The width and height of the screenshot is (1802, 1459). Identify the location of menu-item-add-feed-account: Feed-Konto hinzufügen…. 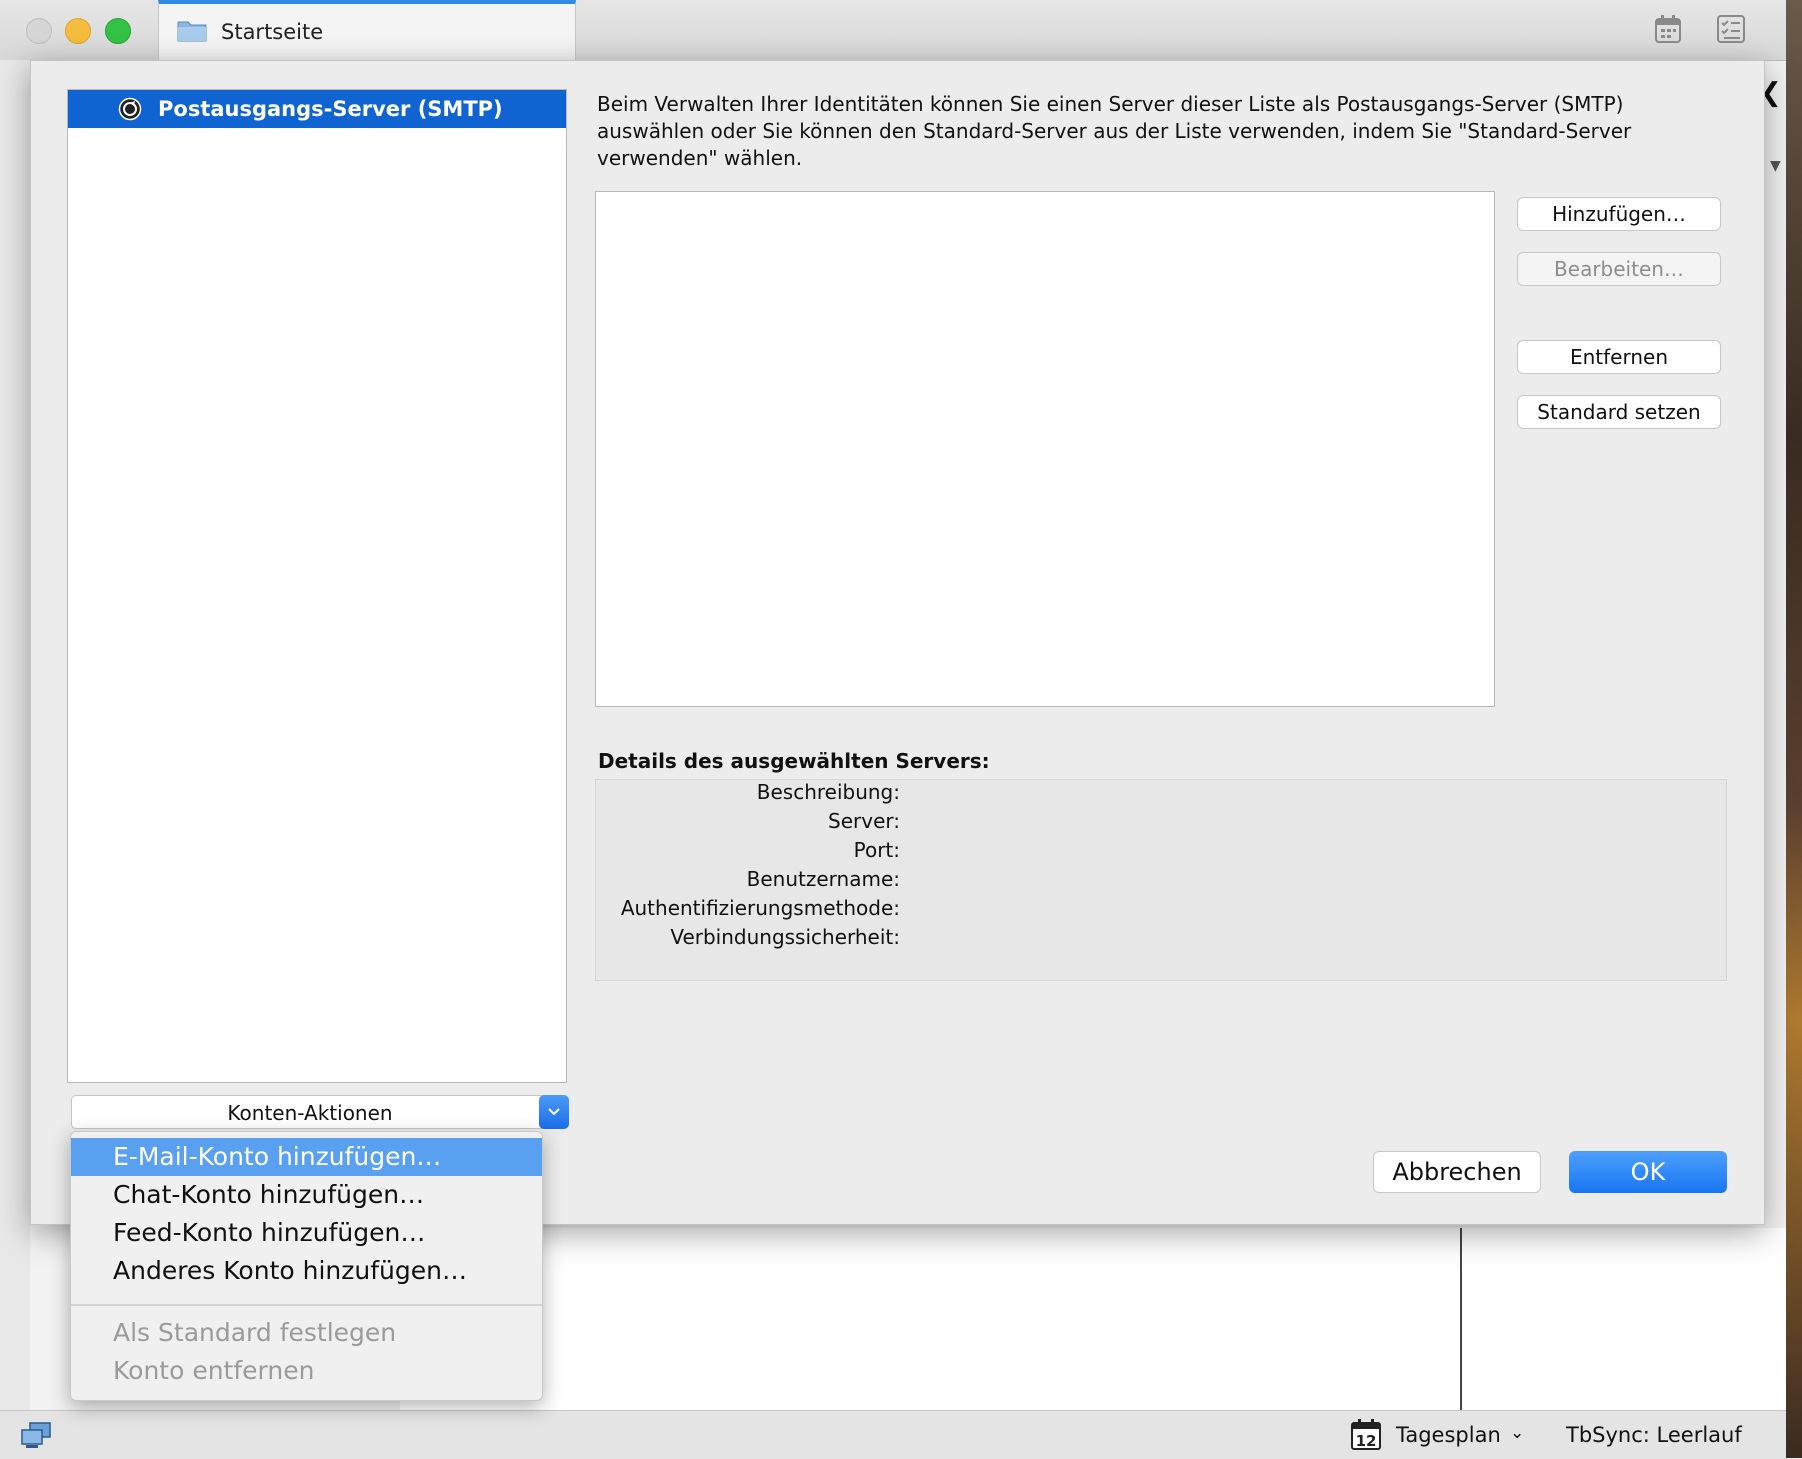
(306, 1233).